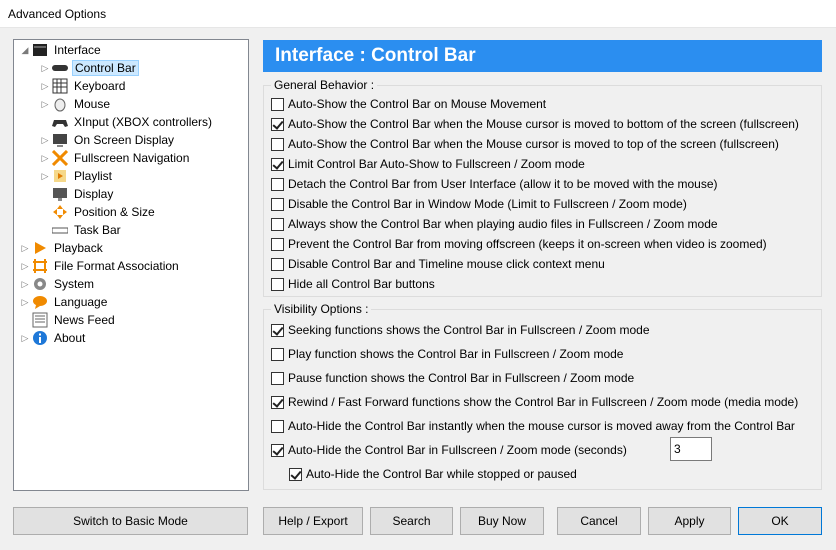 Image resolution: width=836 pixels, height=550 pixels. I want to click on help-export-button: Help / Export, so click(313, 521).